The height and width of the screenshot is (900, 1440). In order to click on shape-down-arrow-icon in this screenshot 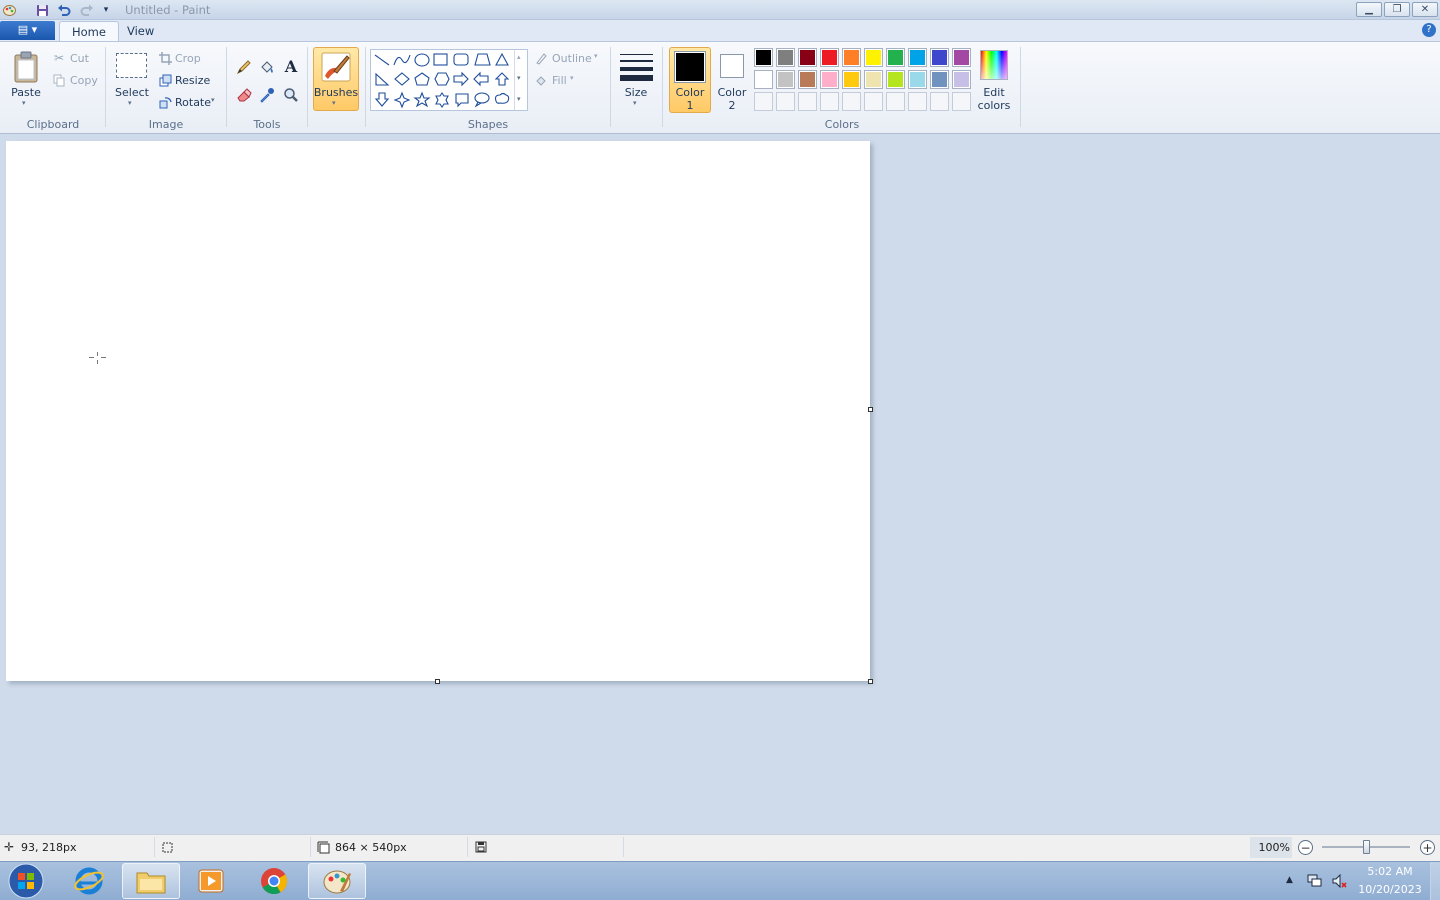, I will do `click(382, 99)`.